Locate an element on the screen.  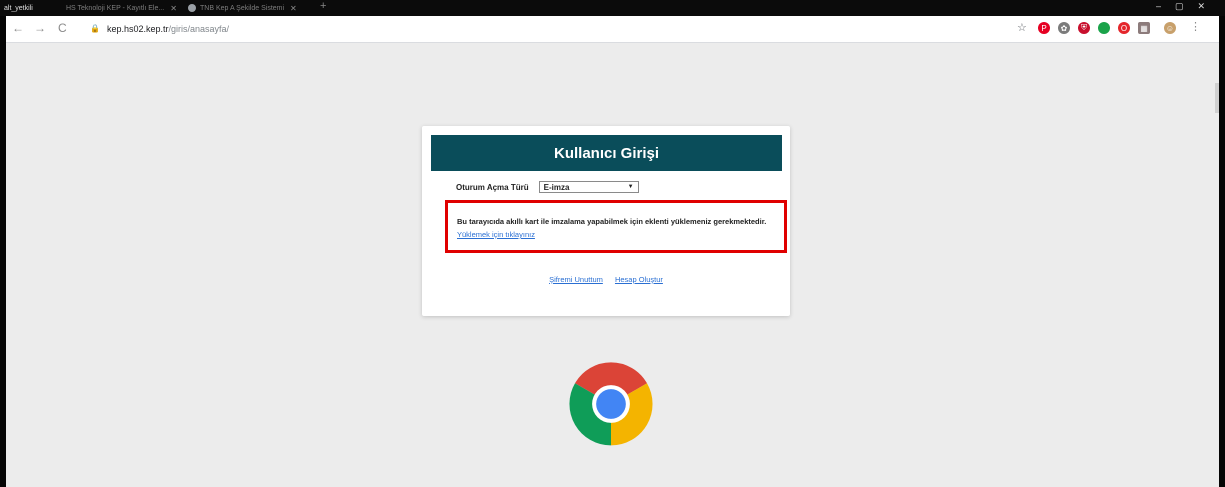
session-type-row: Oturum Açma Türü E-imza ▼ is located at coordinates (547, 187).